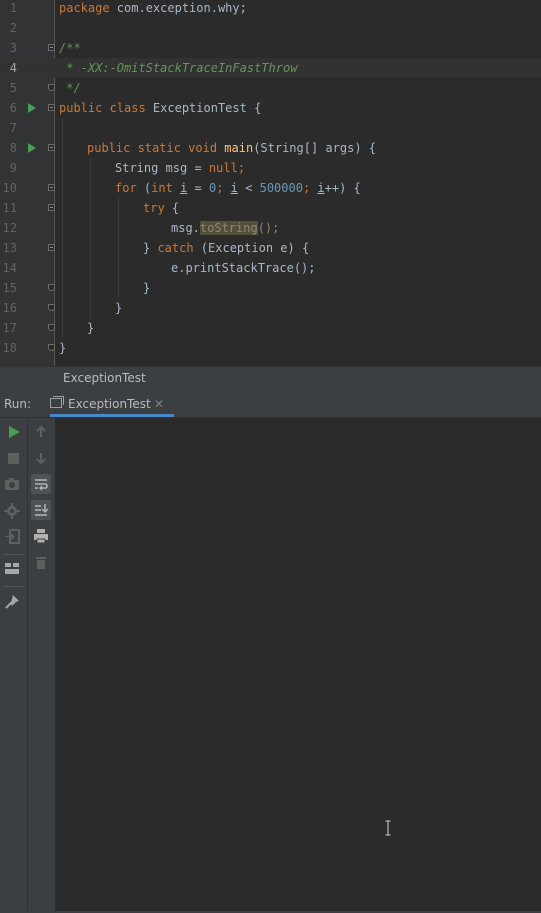  What do you see at coordinates (232, 148) in the screenshot?
I see `code-text: public static void main(String[] args) {` at bounding box center [232, 148].